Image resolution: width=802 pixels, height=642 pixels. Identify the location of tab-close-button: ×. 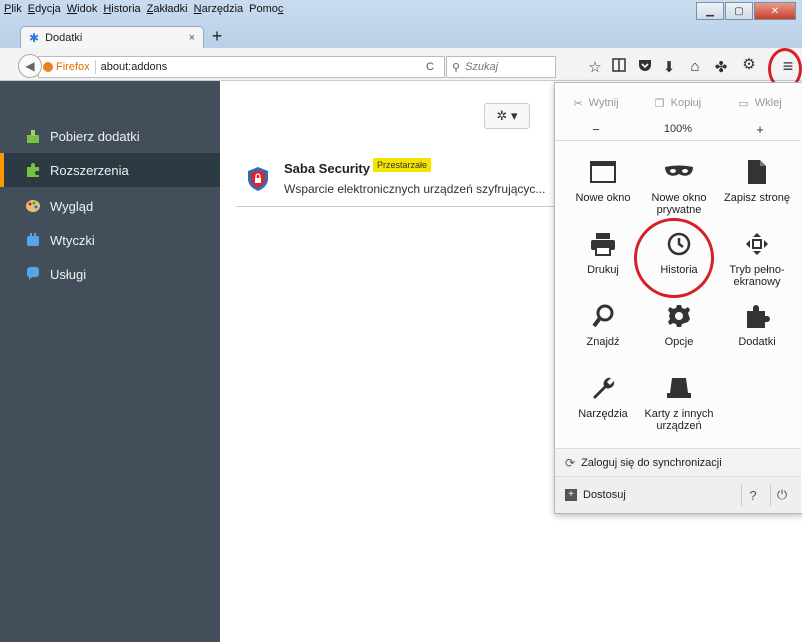
(192, 38).